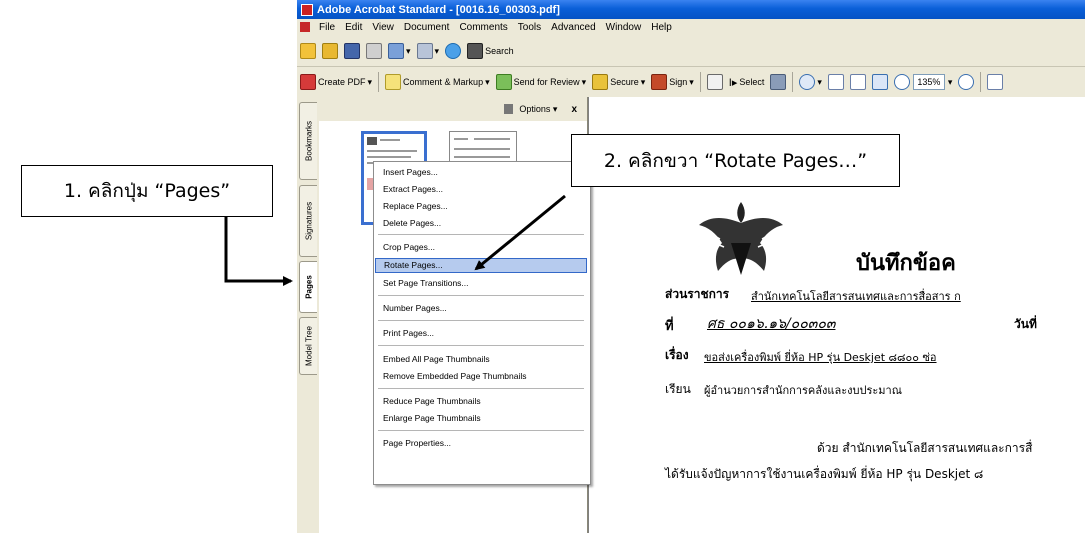 This screenshot has width=1085, height=533. What do you see at coordinates (374, 51) in the screenshot?
I see `print-button` at bounding box center [374, 51].